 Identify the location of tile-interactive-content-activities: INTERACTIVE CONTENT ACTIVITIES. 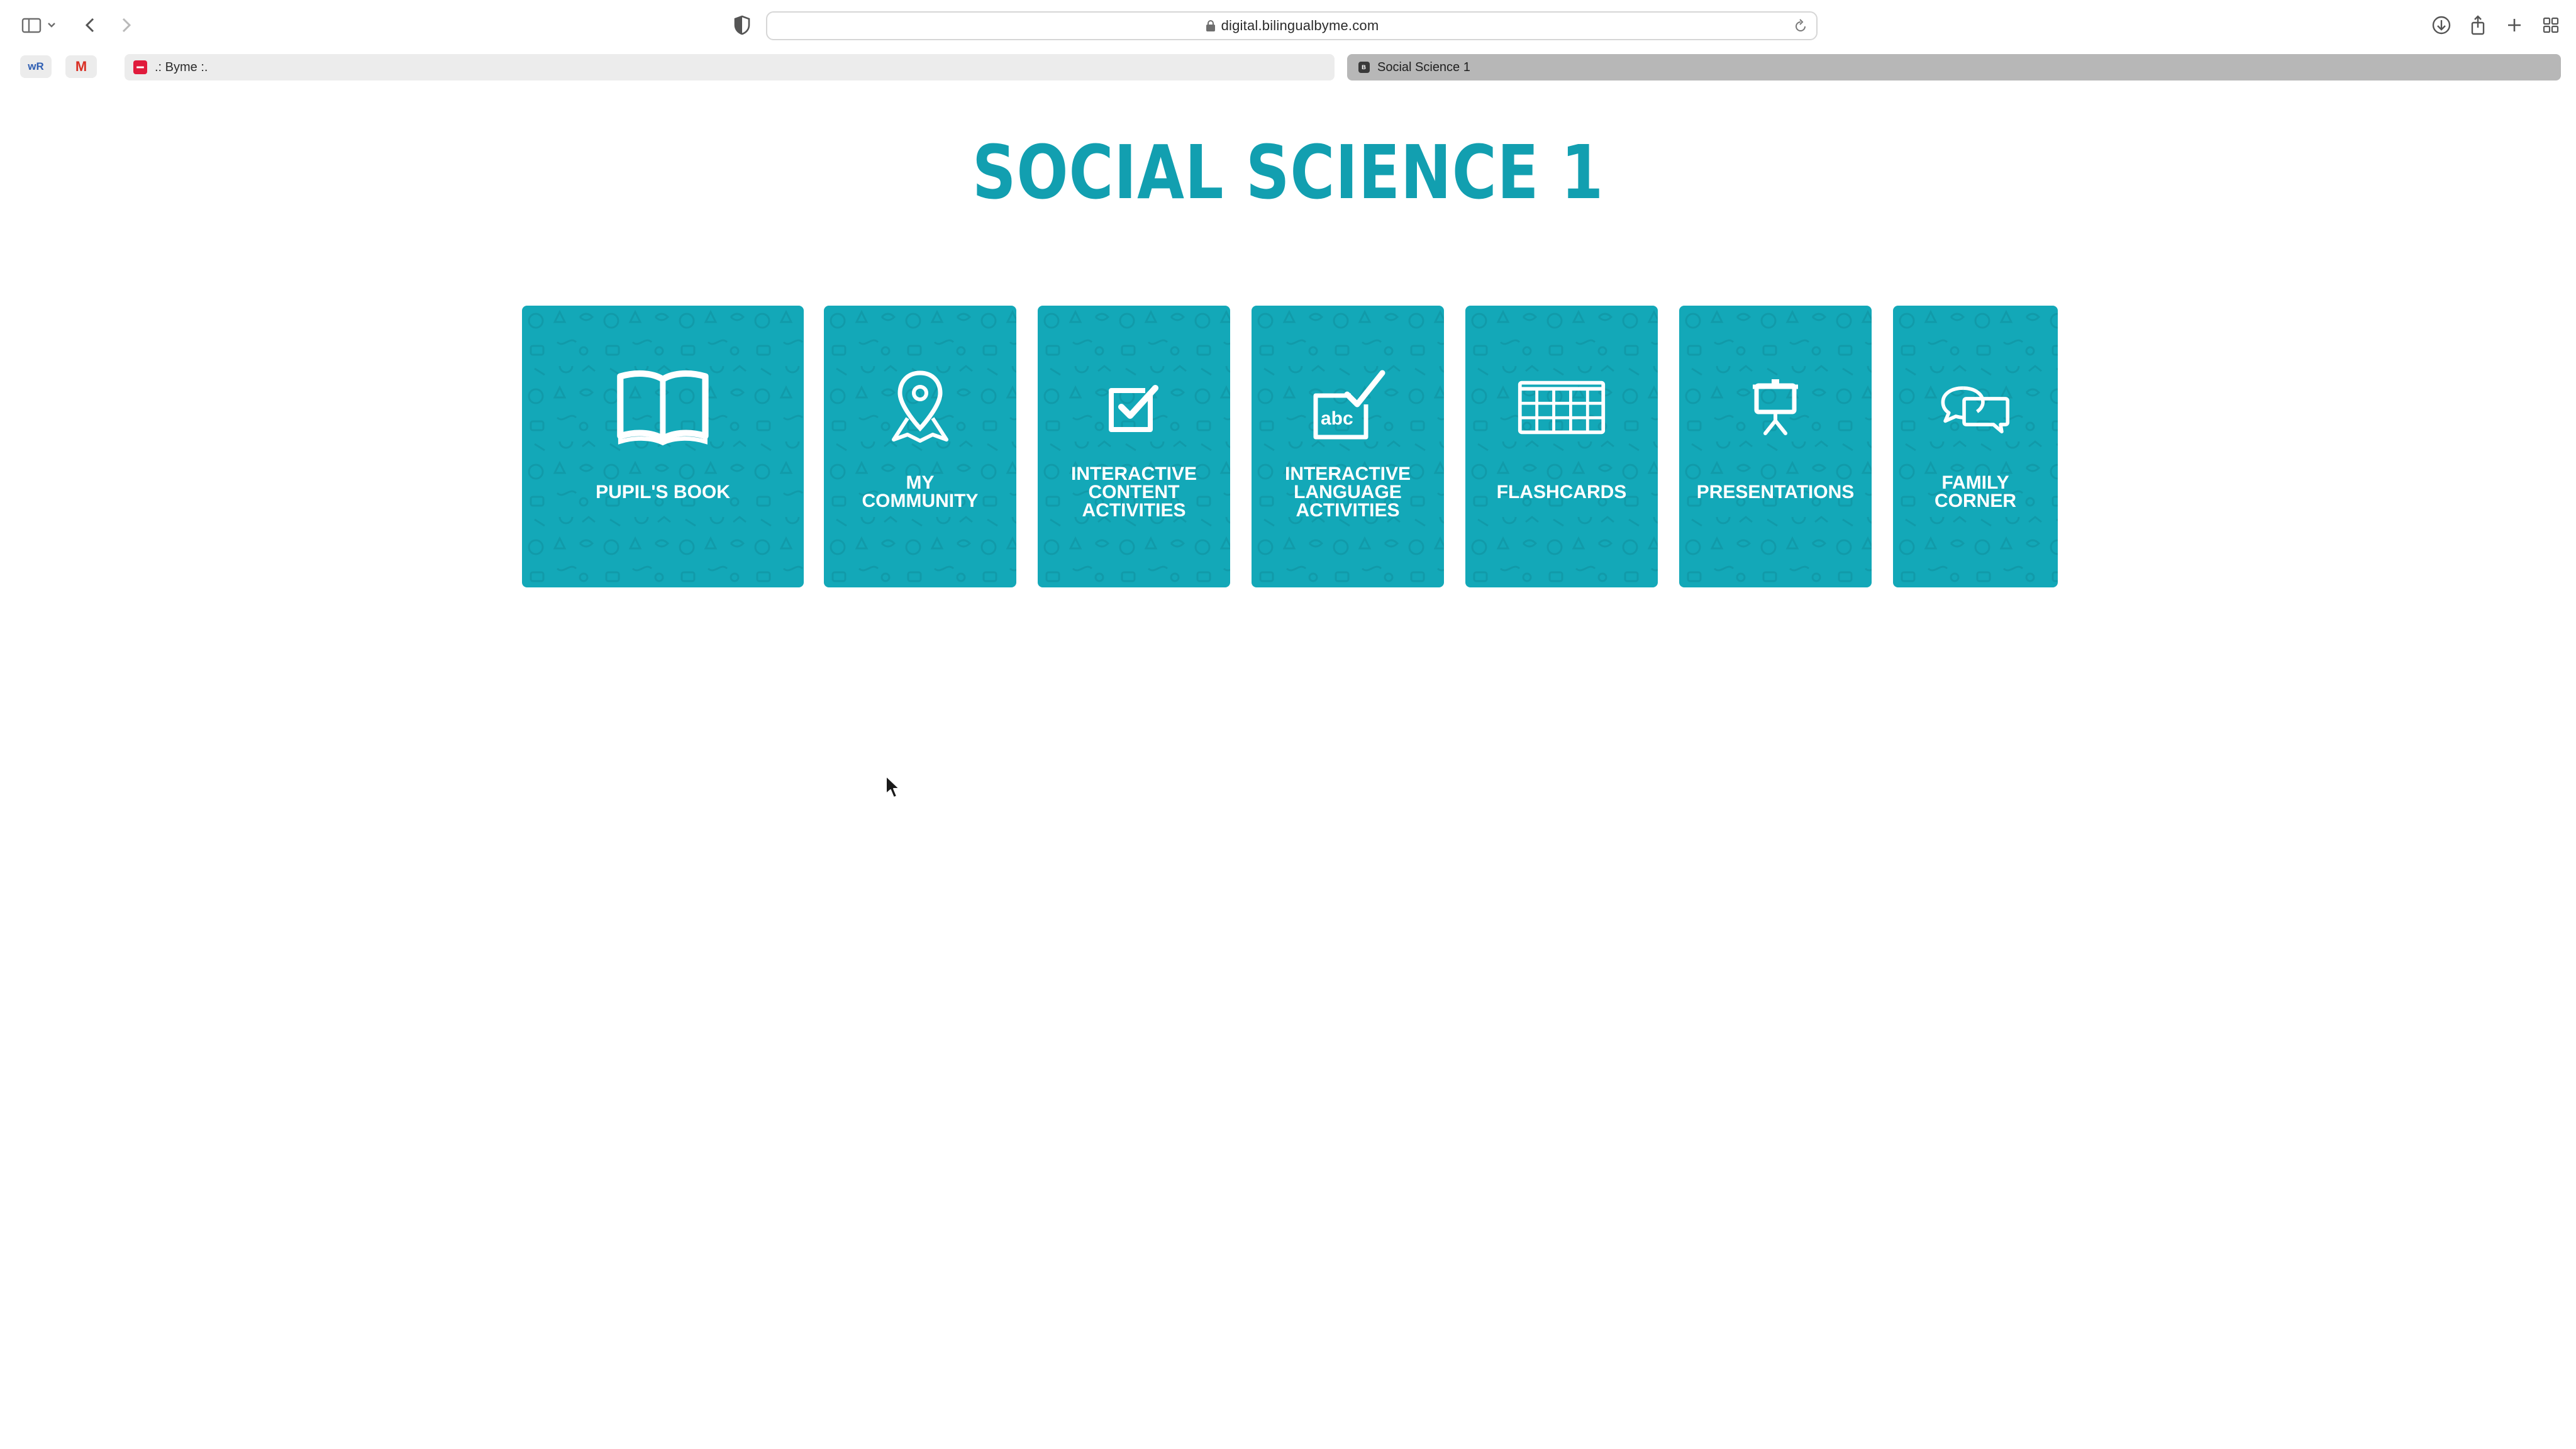
(1134, 446).